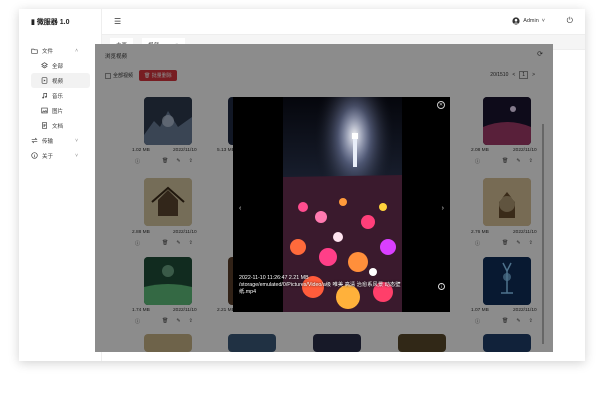 The width and height of the screenshot is (604, 393). I want to click on sidebar-item-all: 全部, so click(60, 65).